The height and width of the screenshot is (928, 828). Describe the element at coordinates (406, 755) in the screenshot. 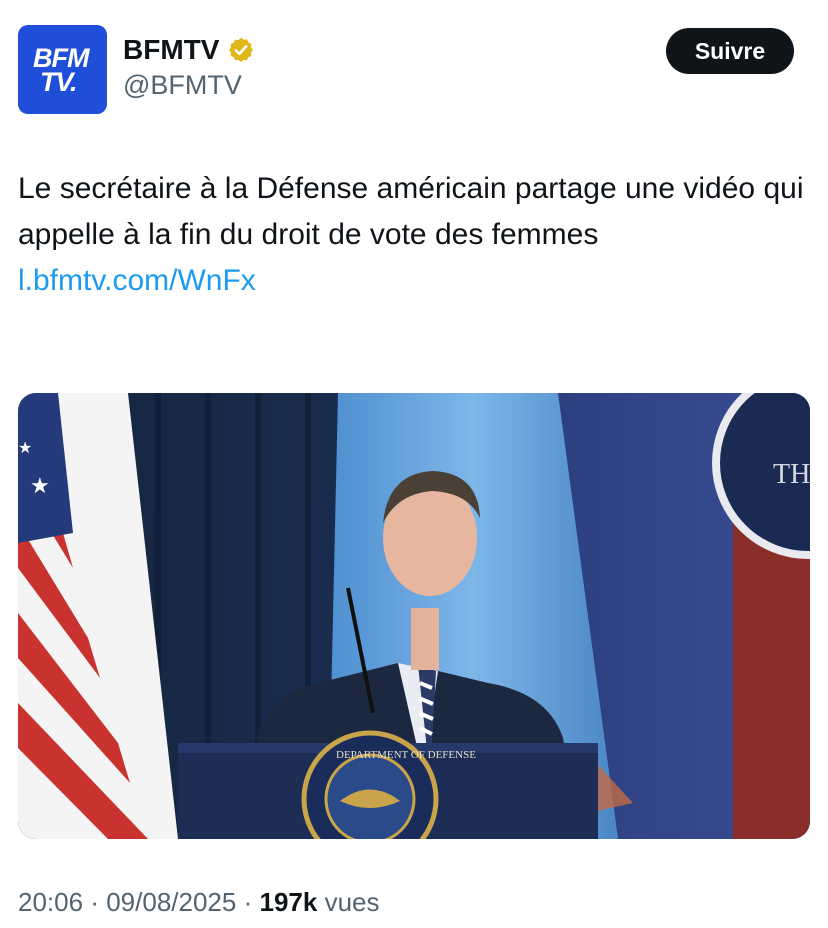

I see `seal-text: DEPARTMENT OF DEFENSE` at that location.